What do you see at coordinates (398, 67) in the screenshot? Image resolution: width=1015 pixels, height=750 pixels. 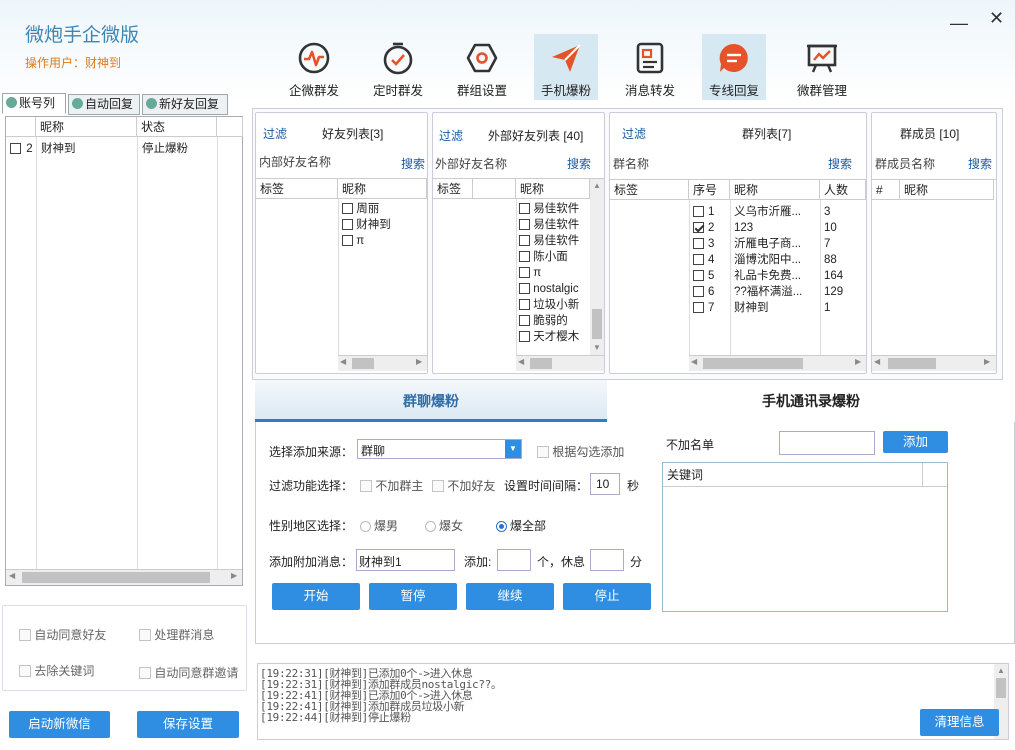 I see `tool-scheduled-send: 定时群发` at bounding box center [398, 67].